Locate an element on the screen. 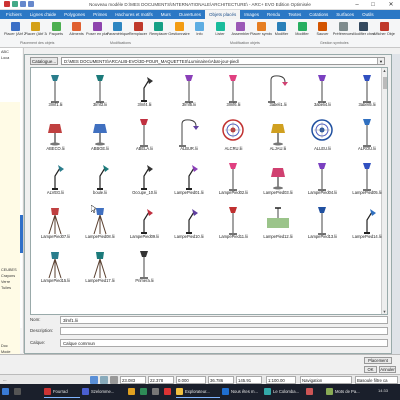 Image resolution: width=400 pixels, height=400 pixels. ribbon-button: Assembler is located at coordinates (241, 29).